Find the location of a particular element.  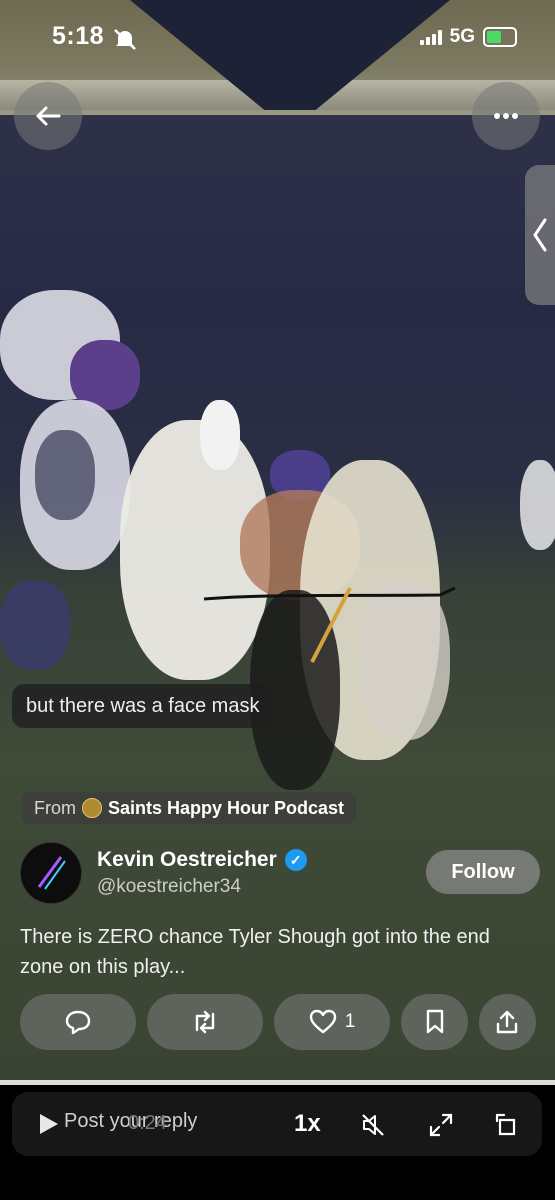

heart-icon is located at coordinates (322, 1021).